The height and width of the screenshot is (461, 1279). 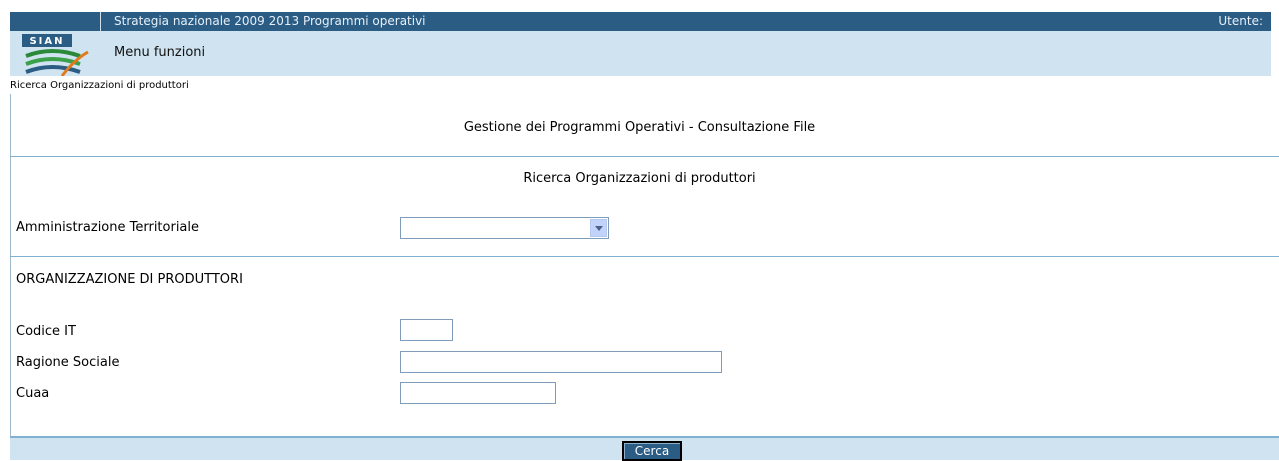 I want to click on amministrazione-label: Amministrazione Territoriale, so click(x=108, y=227).